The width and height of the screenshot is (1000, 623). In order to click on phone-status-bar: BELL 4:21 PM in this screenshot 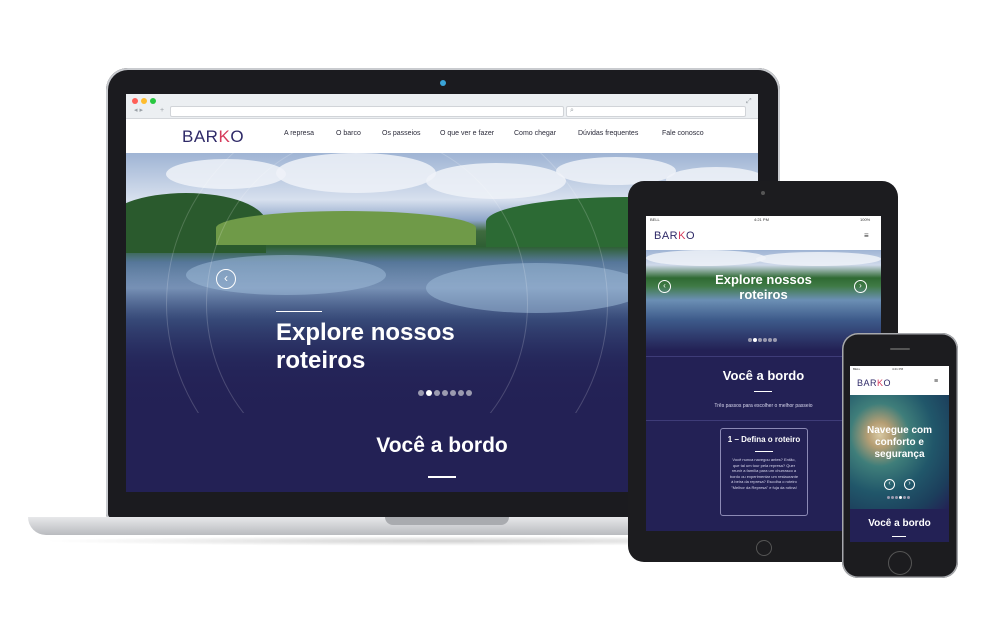, I will do `click(899, 369)`.